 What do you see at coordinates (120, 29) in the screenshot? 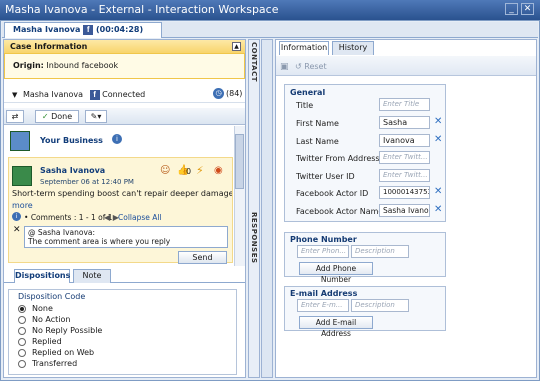
I see `session-timer: (00:04:28)` at bounding box center [120, 29].